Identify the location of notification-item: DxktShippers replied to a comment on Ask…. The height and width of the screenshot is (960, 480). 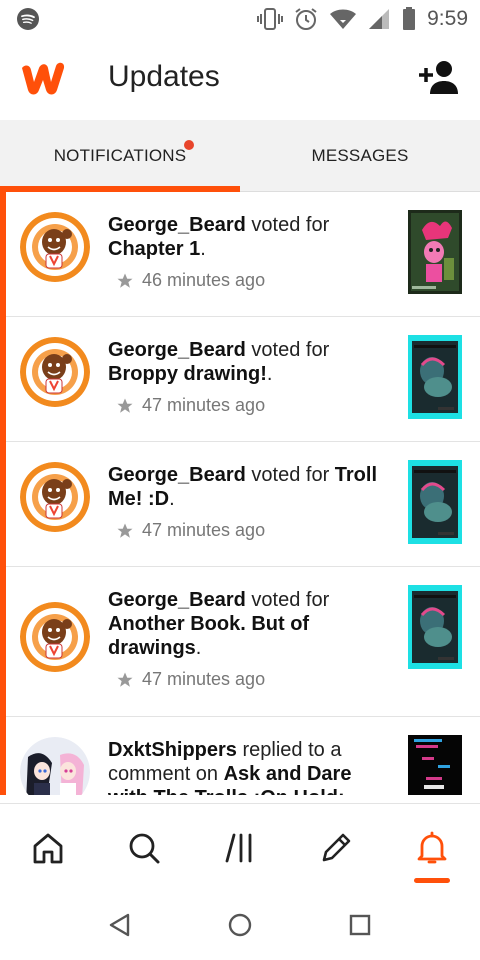
(240, 756).